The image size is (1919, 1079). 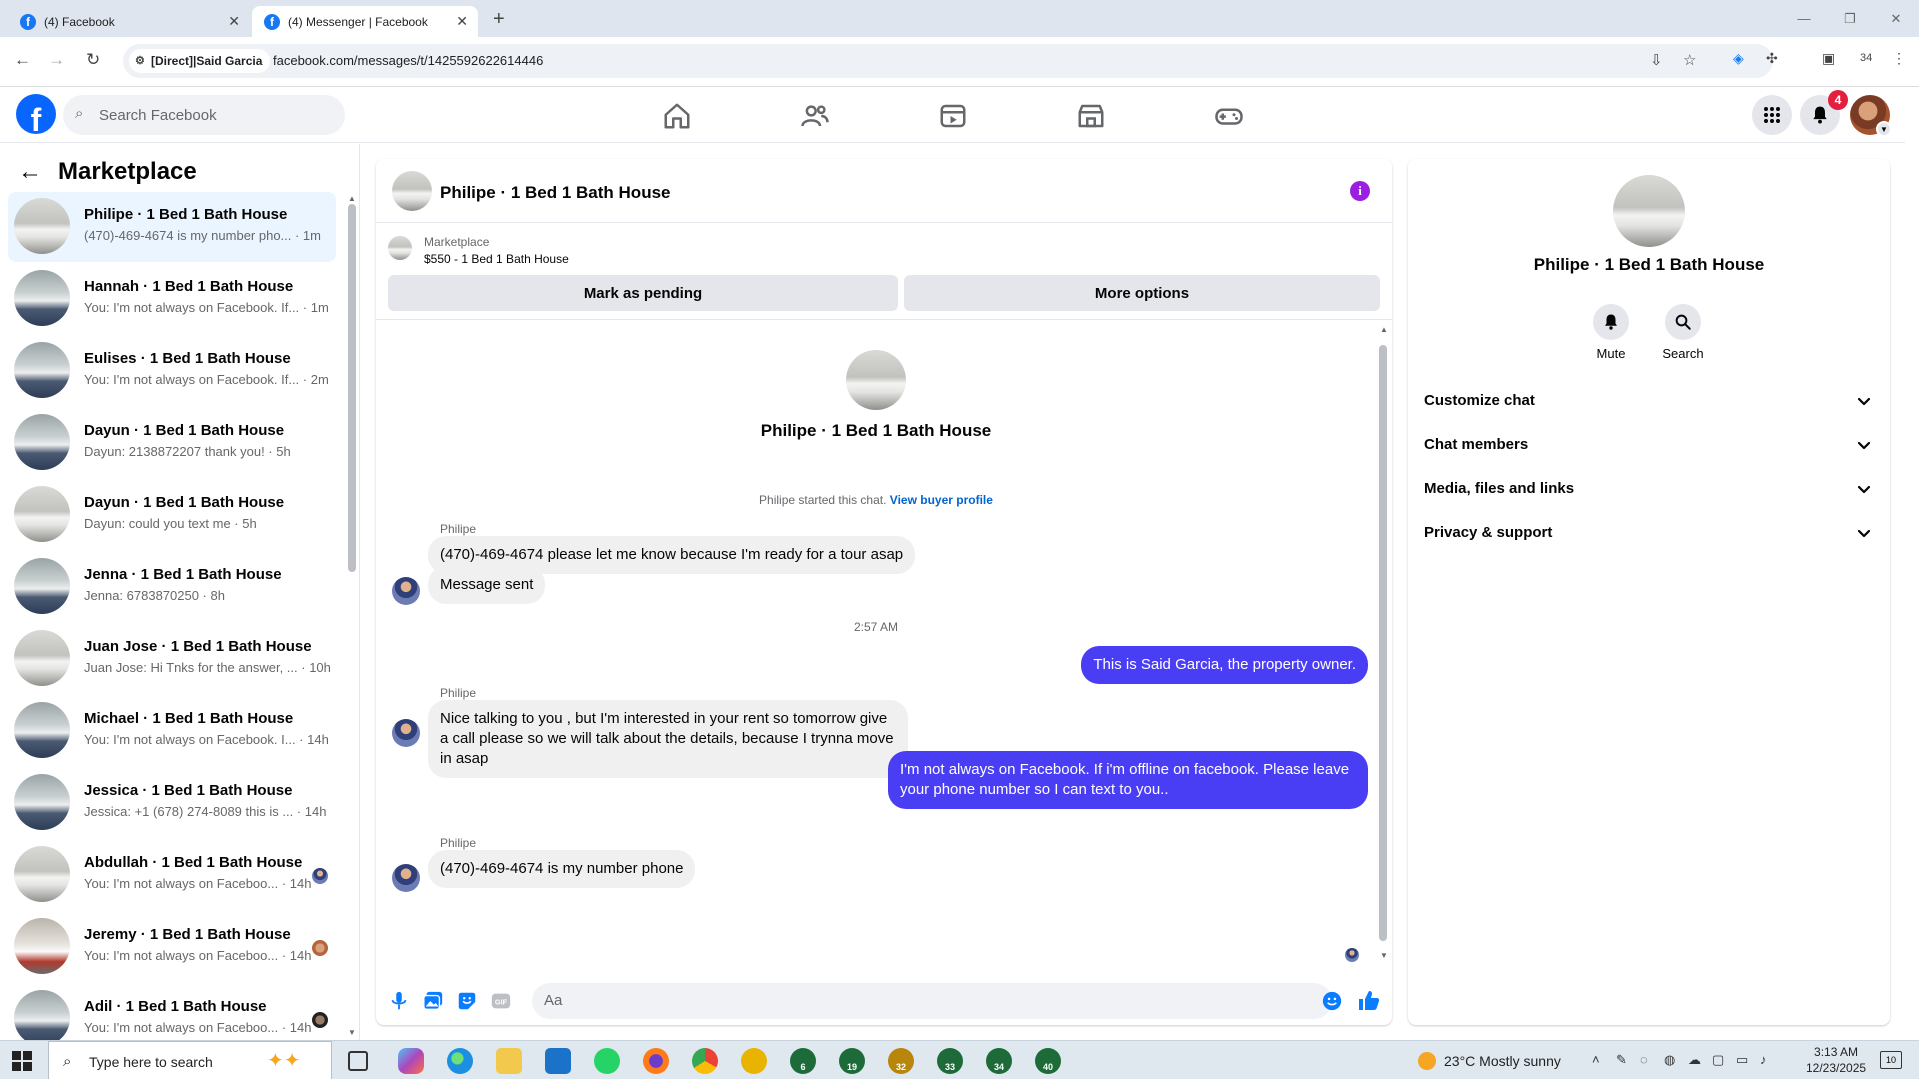 I want to click on video-icon, so click(x=953, y=116).